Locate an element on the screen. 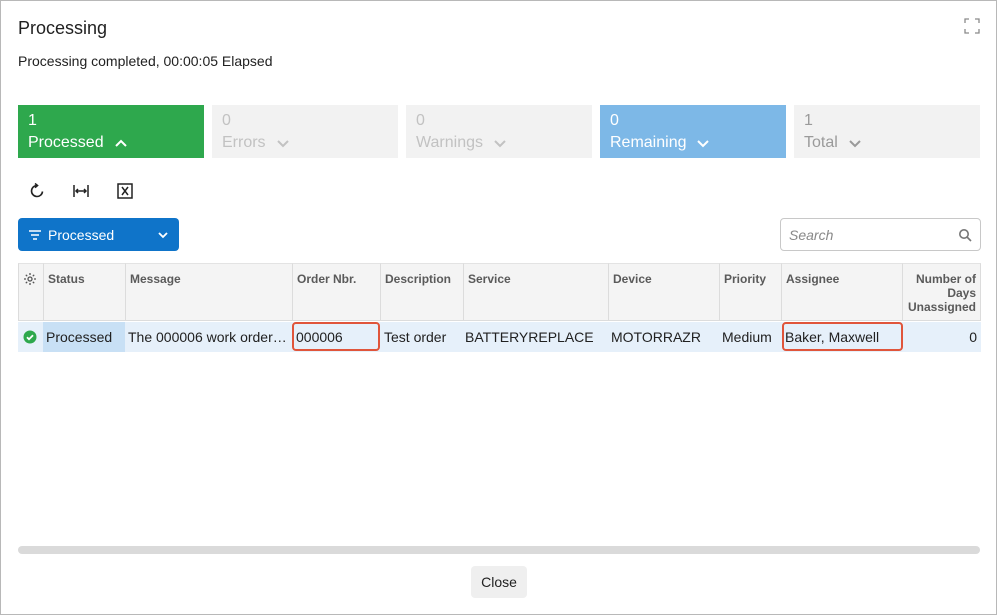  cell-priority: Medium is located at coordinates (747, 337).